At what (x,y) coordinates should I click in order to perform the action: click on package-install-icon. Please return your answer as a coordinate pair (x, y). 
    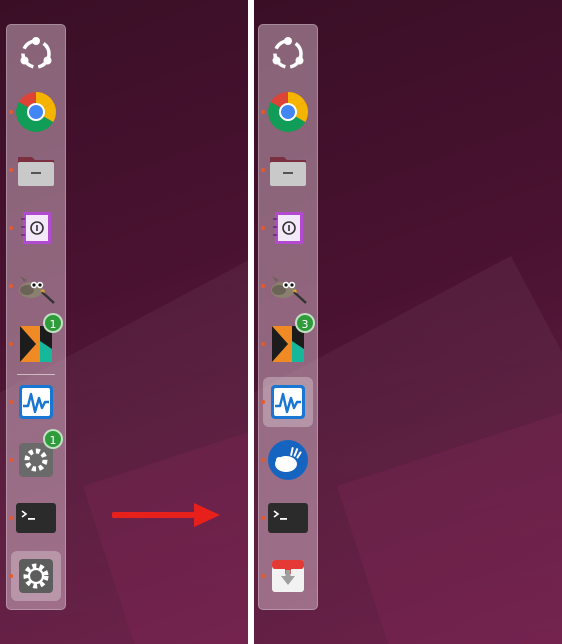
    Looking at the image, I should click on (287, 576).